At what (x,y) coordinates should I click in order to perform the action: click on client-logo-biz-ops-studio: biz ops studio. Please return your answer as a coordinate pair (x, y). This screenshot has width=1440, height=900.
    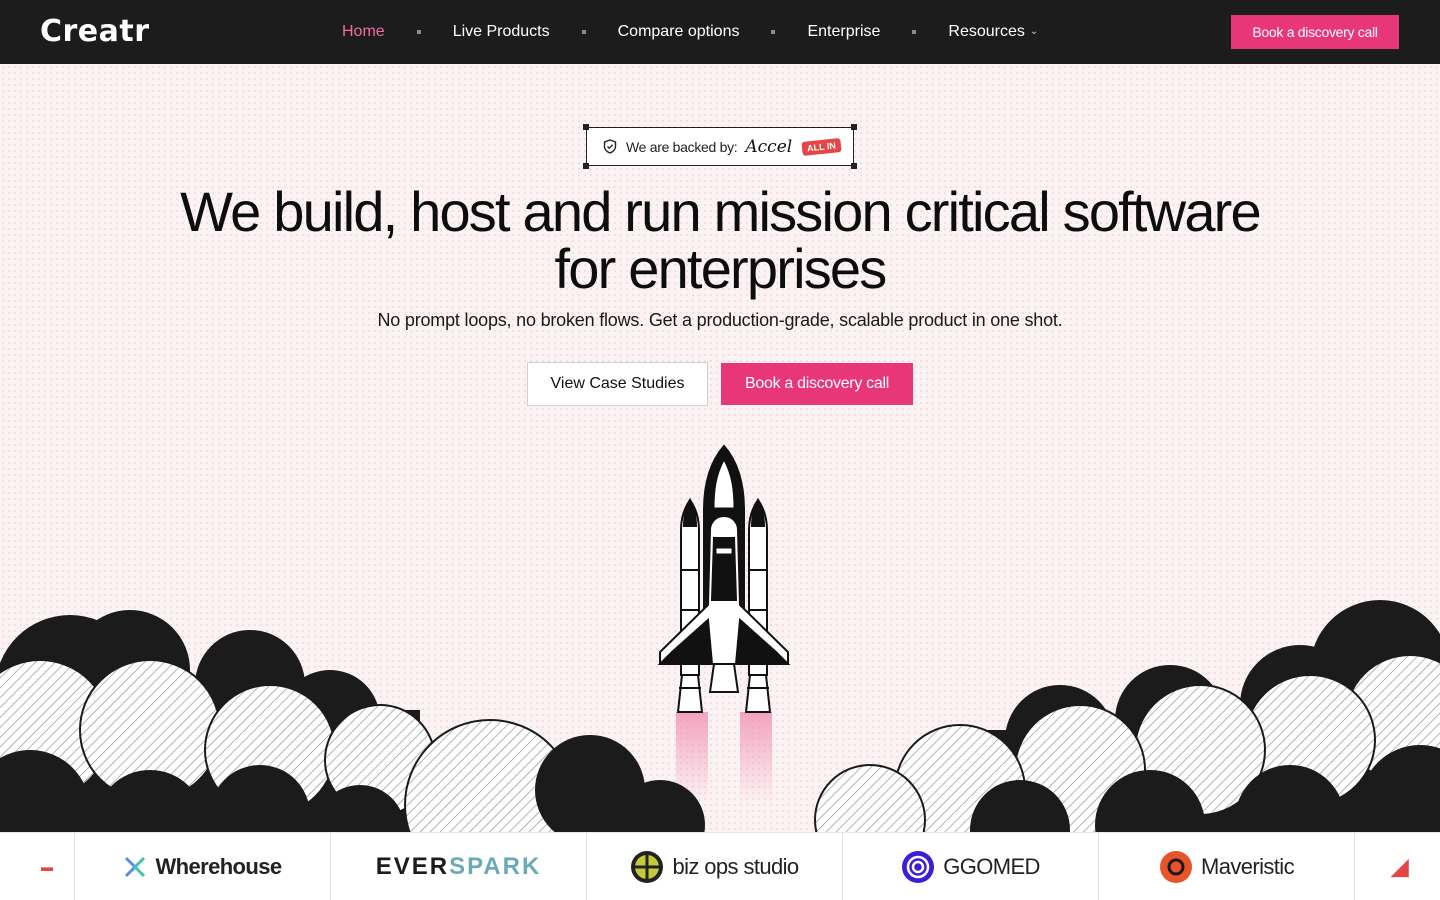
    Looking at the image, I should click on (715, 866).